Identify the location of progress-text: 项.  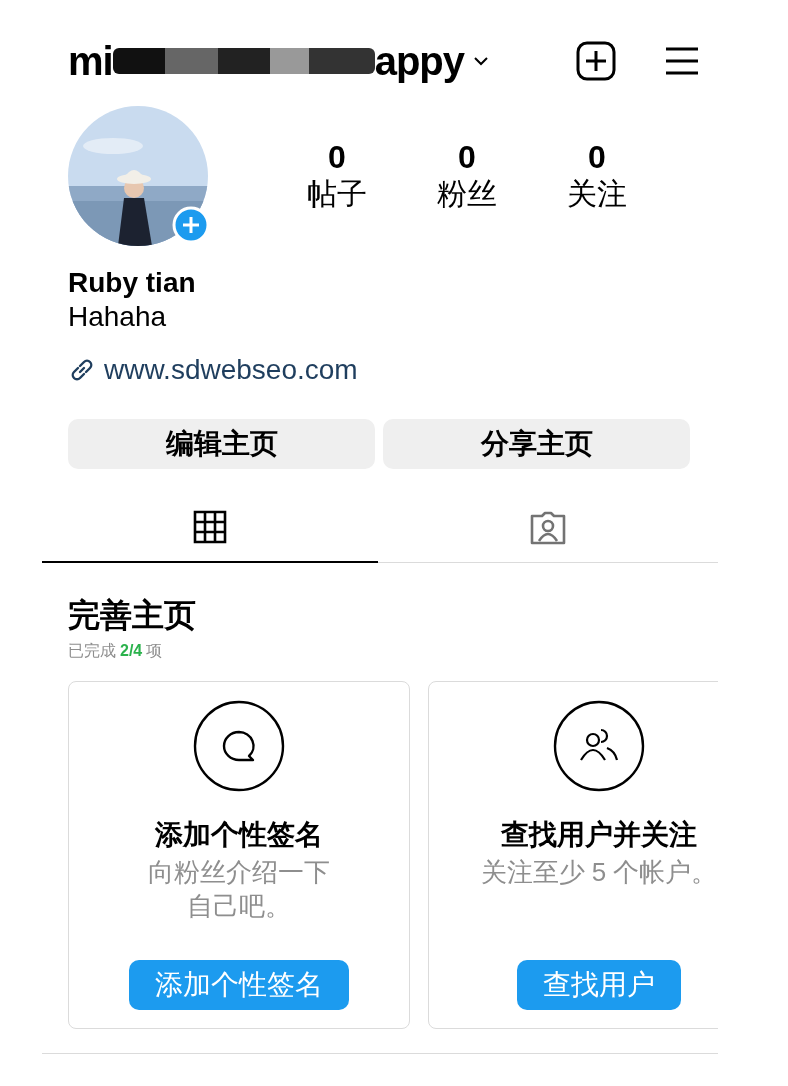
(154, 651).